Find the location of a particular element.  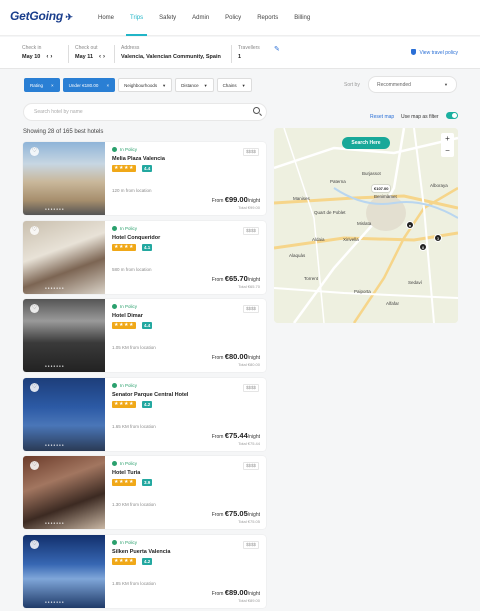

nightly-price: From €65.70/night is located at coordinates (236, 278).